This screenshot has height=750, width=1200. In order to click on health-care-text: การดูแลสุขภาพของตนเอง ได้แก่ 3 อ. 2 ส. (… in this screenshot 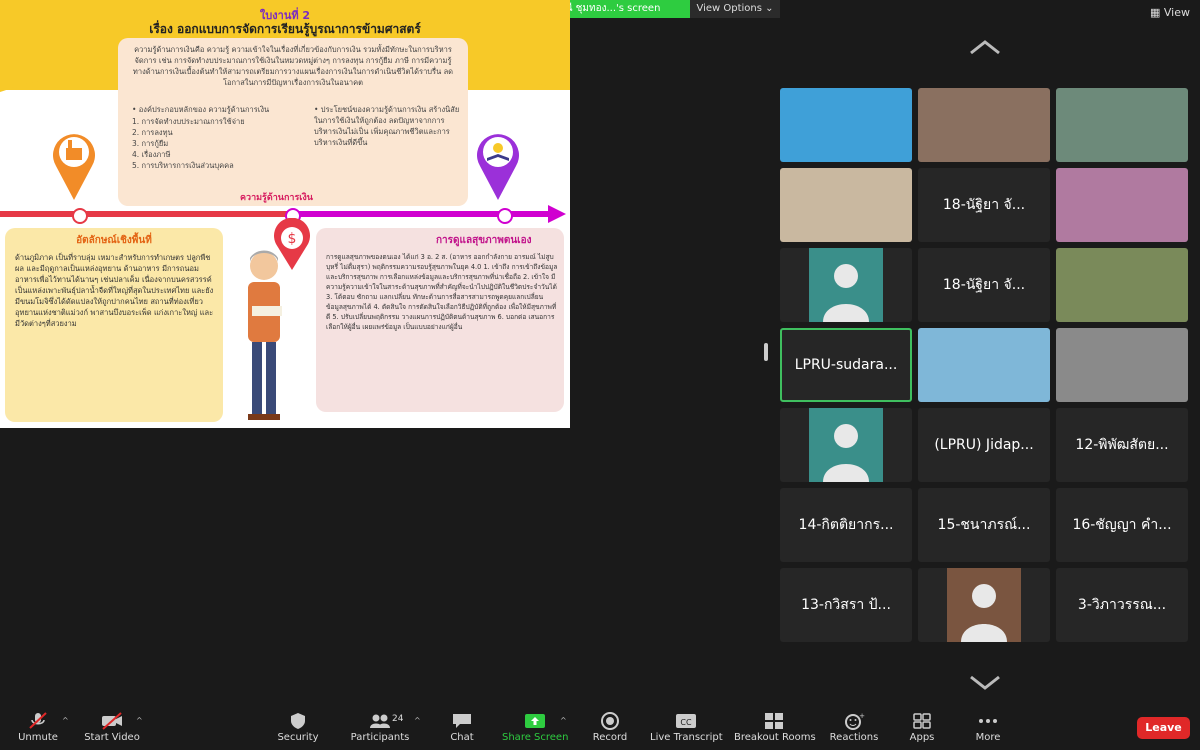, I will do `click(442, 292)`.